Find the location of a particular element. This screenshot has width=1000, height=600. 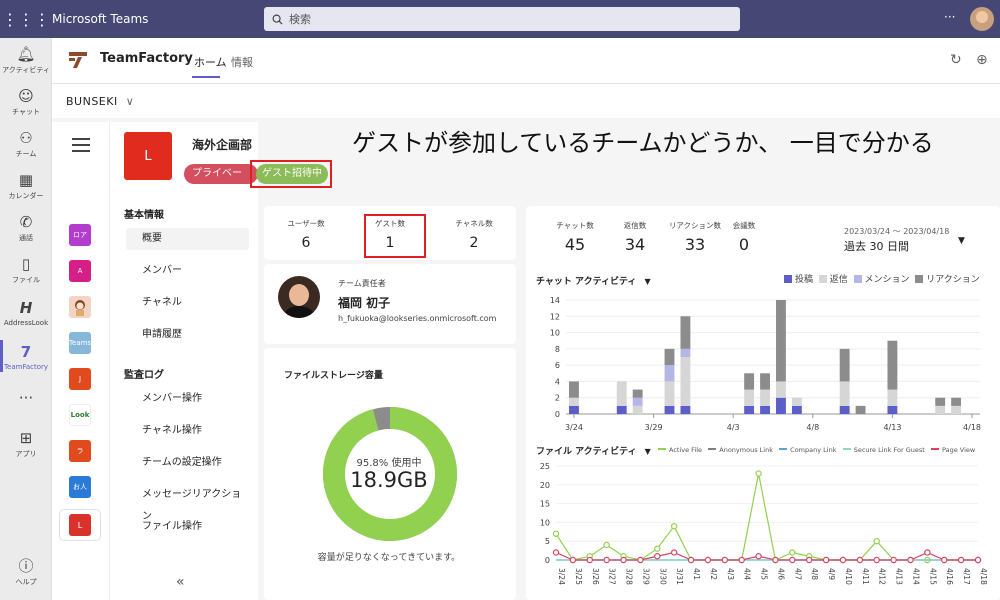

team-icon-selected: L is located at coordinates (80, 525).